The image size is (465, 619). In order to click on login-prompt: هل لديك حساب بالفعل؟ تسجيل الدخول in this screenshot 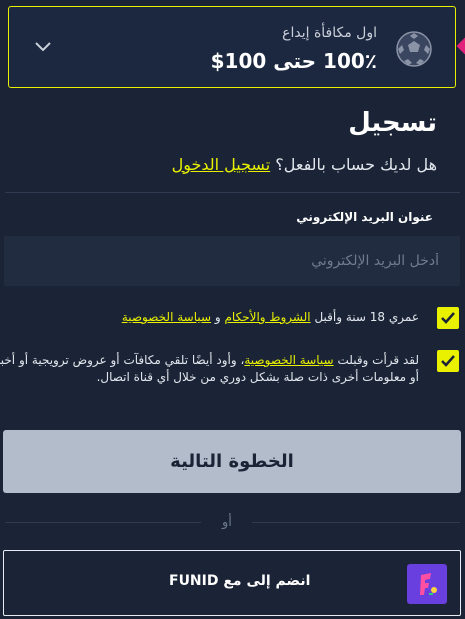, I will do `click(304, 164)`.